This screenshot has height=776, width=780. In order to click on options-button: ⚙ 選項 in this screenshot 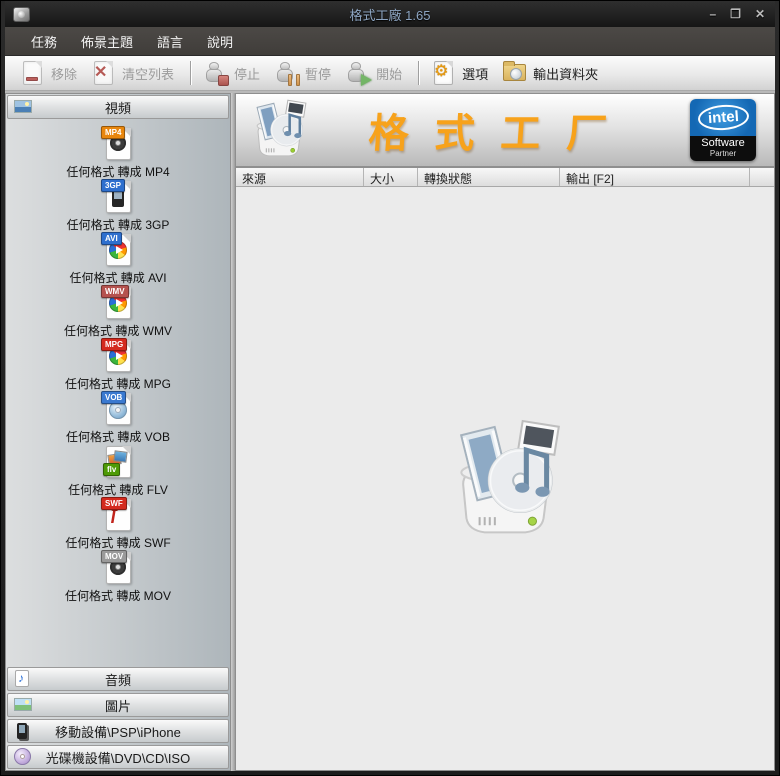, I will do `click(461, 73)`.